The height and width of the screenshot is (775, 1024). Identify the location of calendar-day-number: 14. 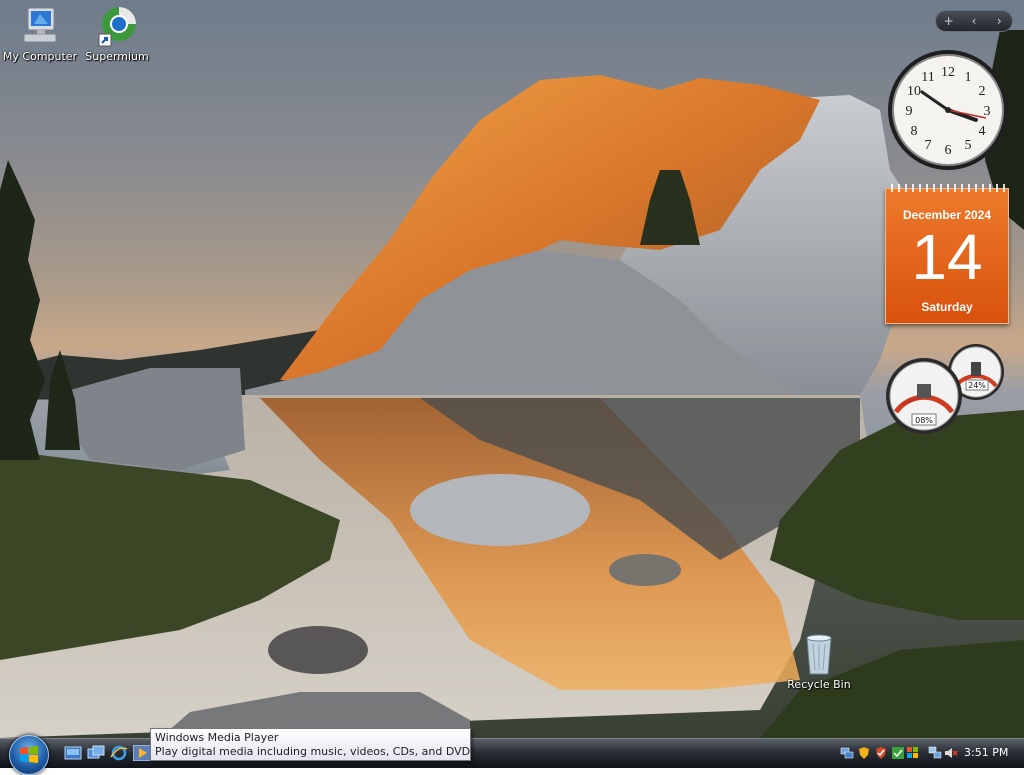
(947, 257).